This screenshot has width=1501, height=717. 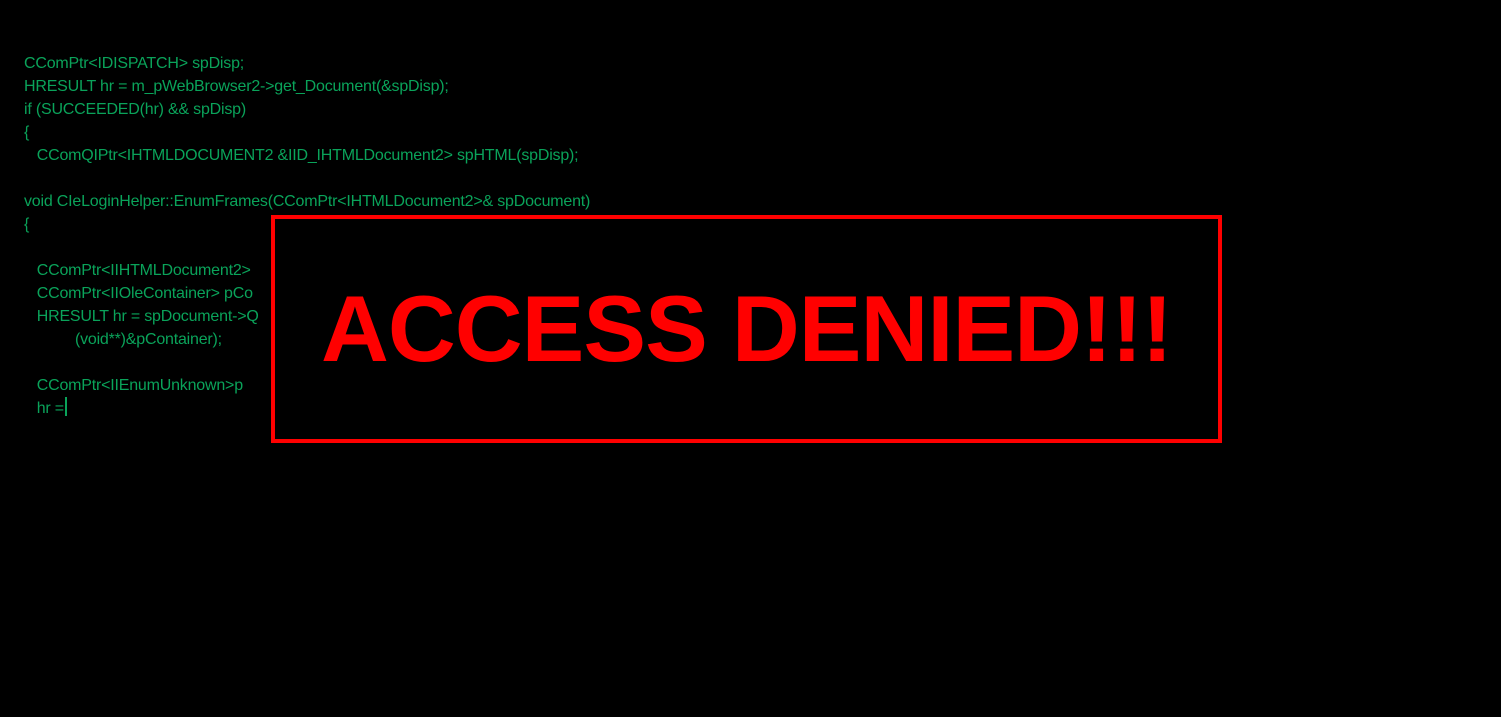 I want to click on code-line: if (SUCCEEDED(hr) && spDisp), so click(x=307, y=109).